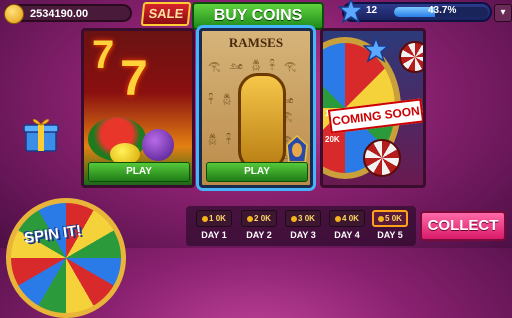 The image size is (512, 318). Describe the element at coordinates (259, 218) in the screenshot. I see `day-reward: 2 0K` at that location.